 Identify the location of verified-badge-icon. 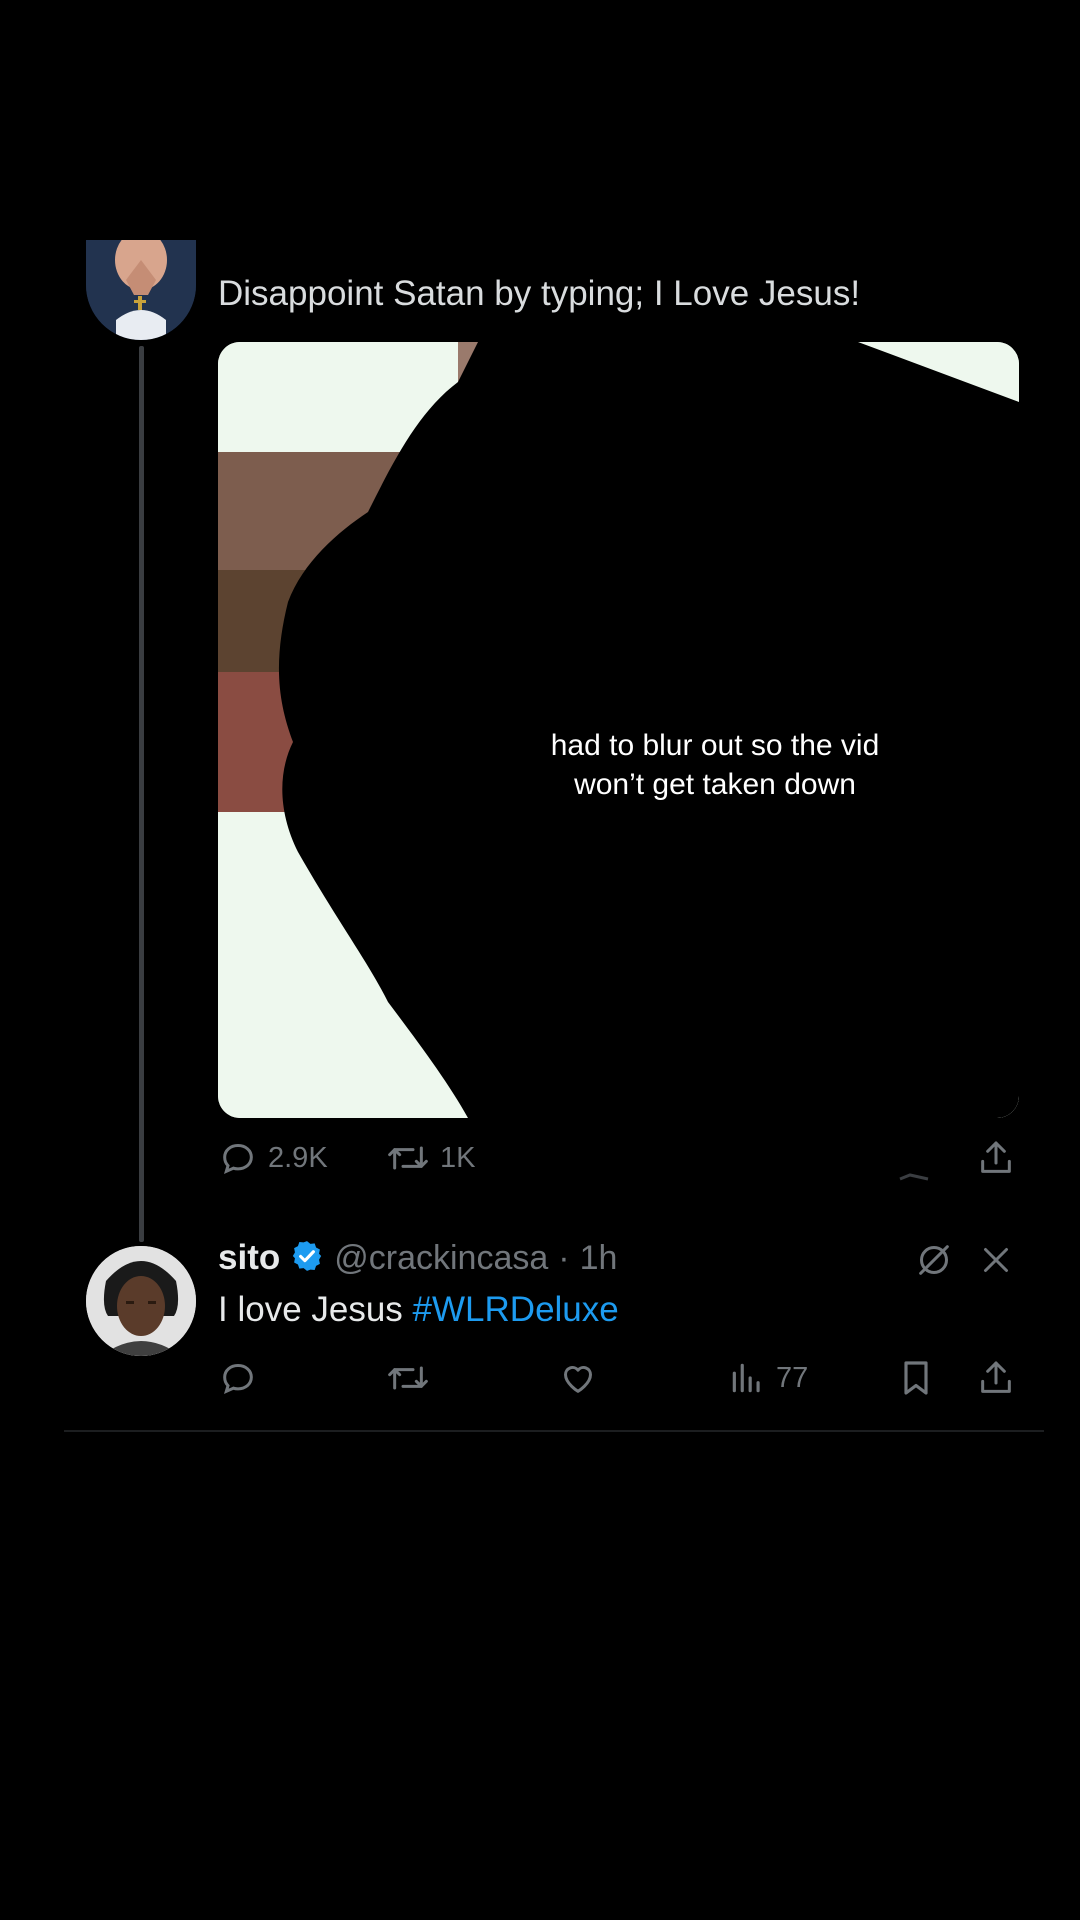
(307, 1258).